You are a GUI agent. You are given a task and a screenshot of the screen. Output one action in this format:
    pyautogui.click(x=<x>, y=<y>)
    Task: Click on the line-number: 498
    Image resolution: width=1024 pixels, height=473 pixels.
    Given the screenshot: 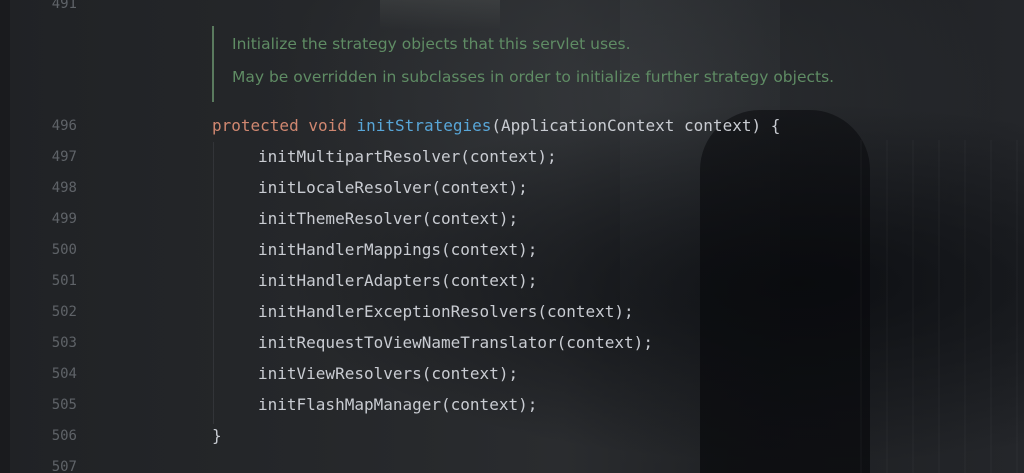 What is the action you would take?
    pyautogui.click(x=64, y=188)
    